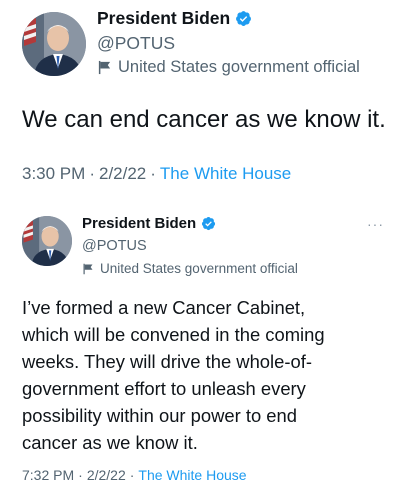  What do you see at coordinates (204, 119) in the screenshot?
I see `tweet-text: We can end cancer as we know it.` at bounding box center [204, 119].